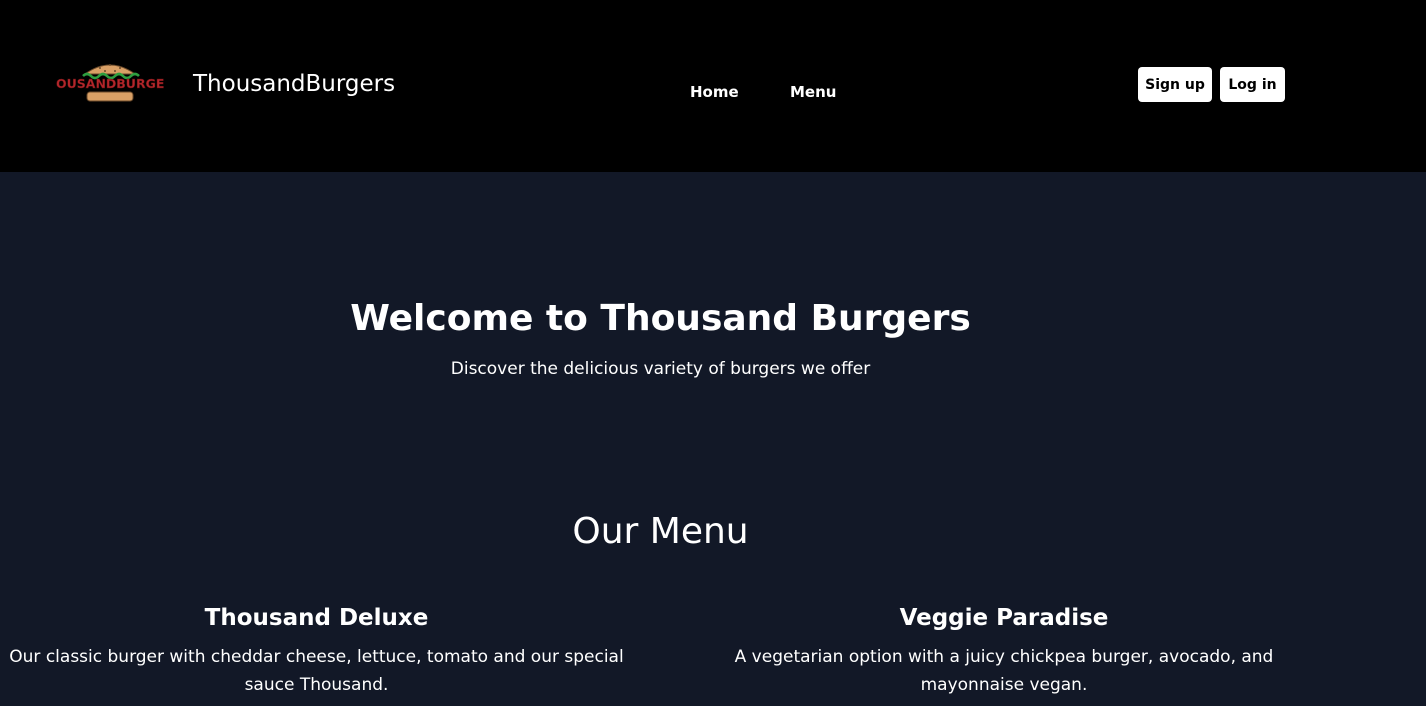 Image resolution: width=1426 pixels, height=706 pixels. Describe the element at coordinates (660, 318) in the screenshot. I see `hero-title: Welcome to Thousand Burgers` at that location.